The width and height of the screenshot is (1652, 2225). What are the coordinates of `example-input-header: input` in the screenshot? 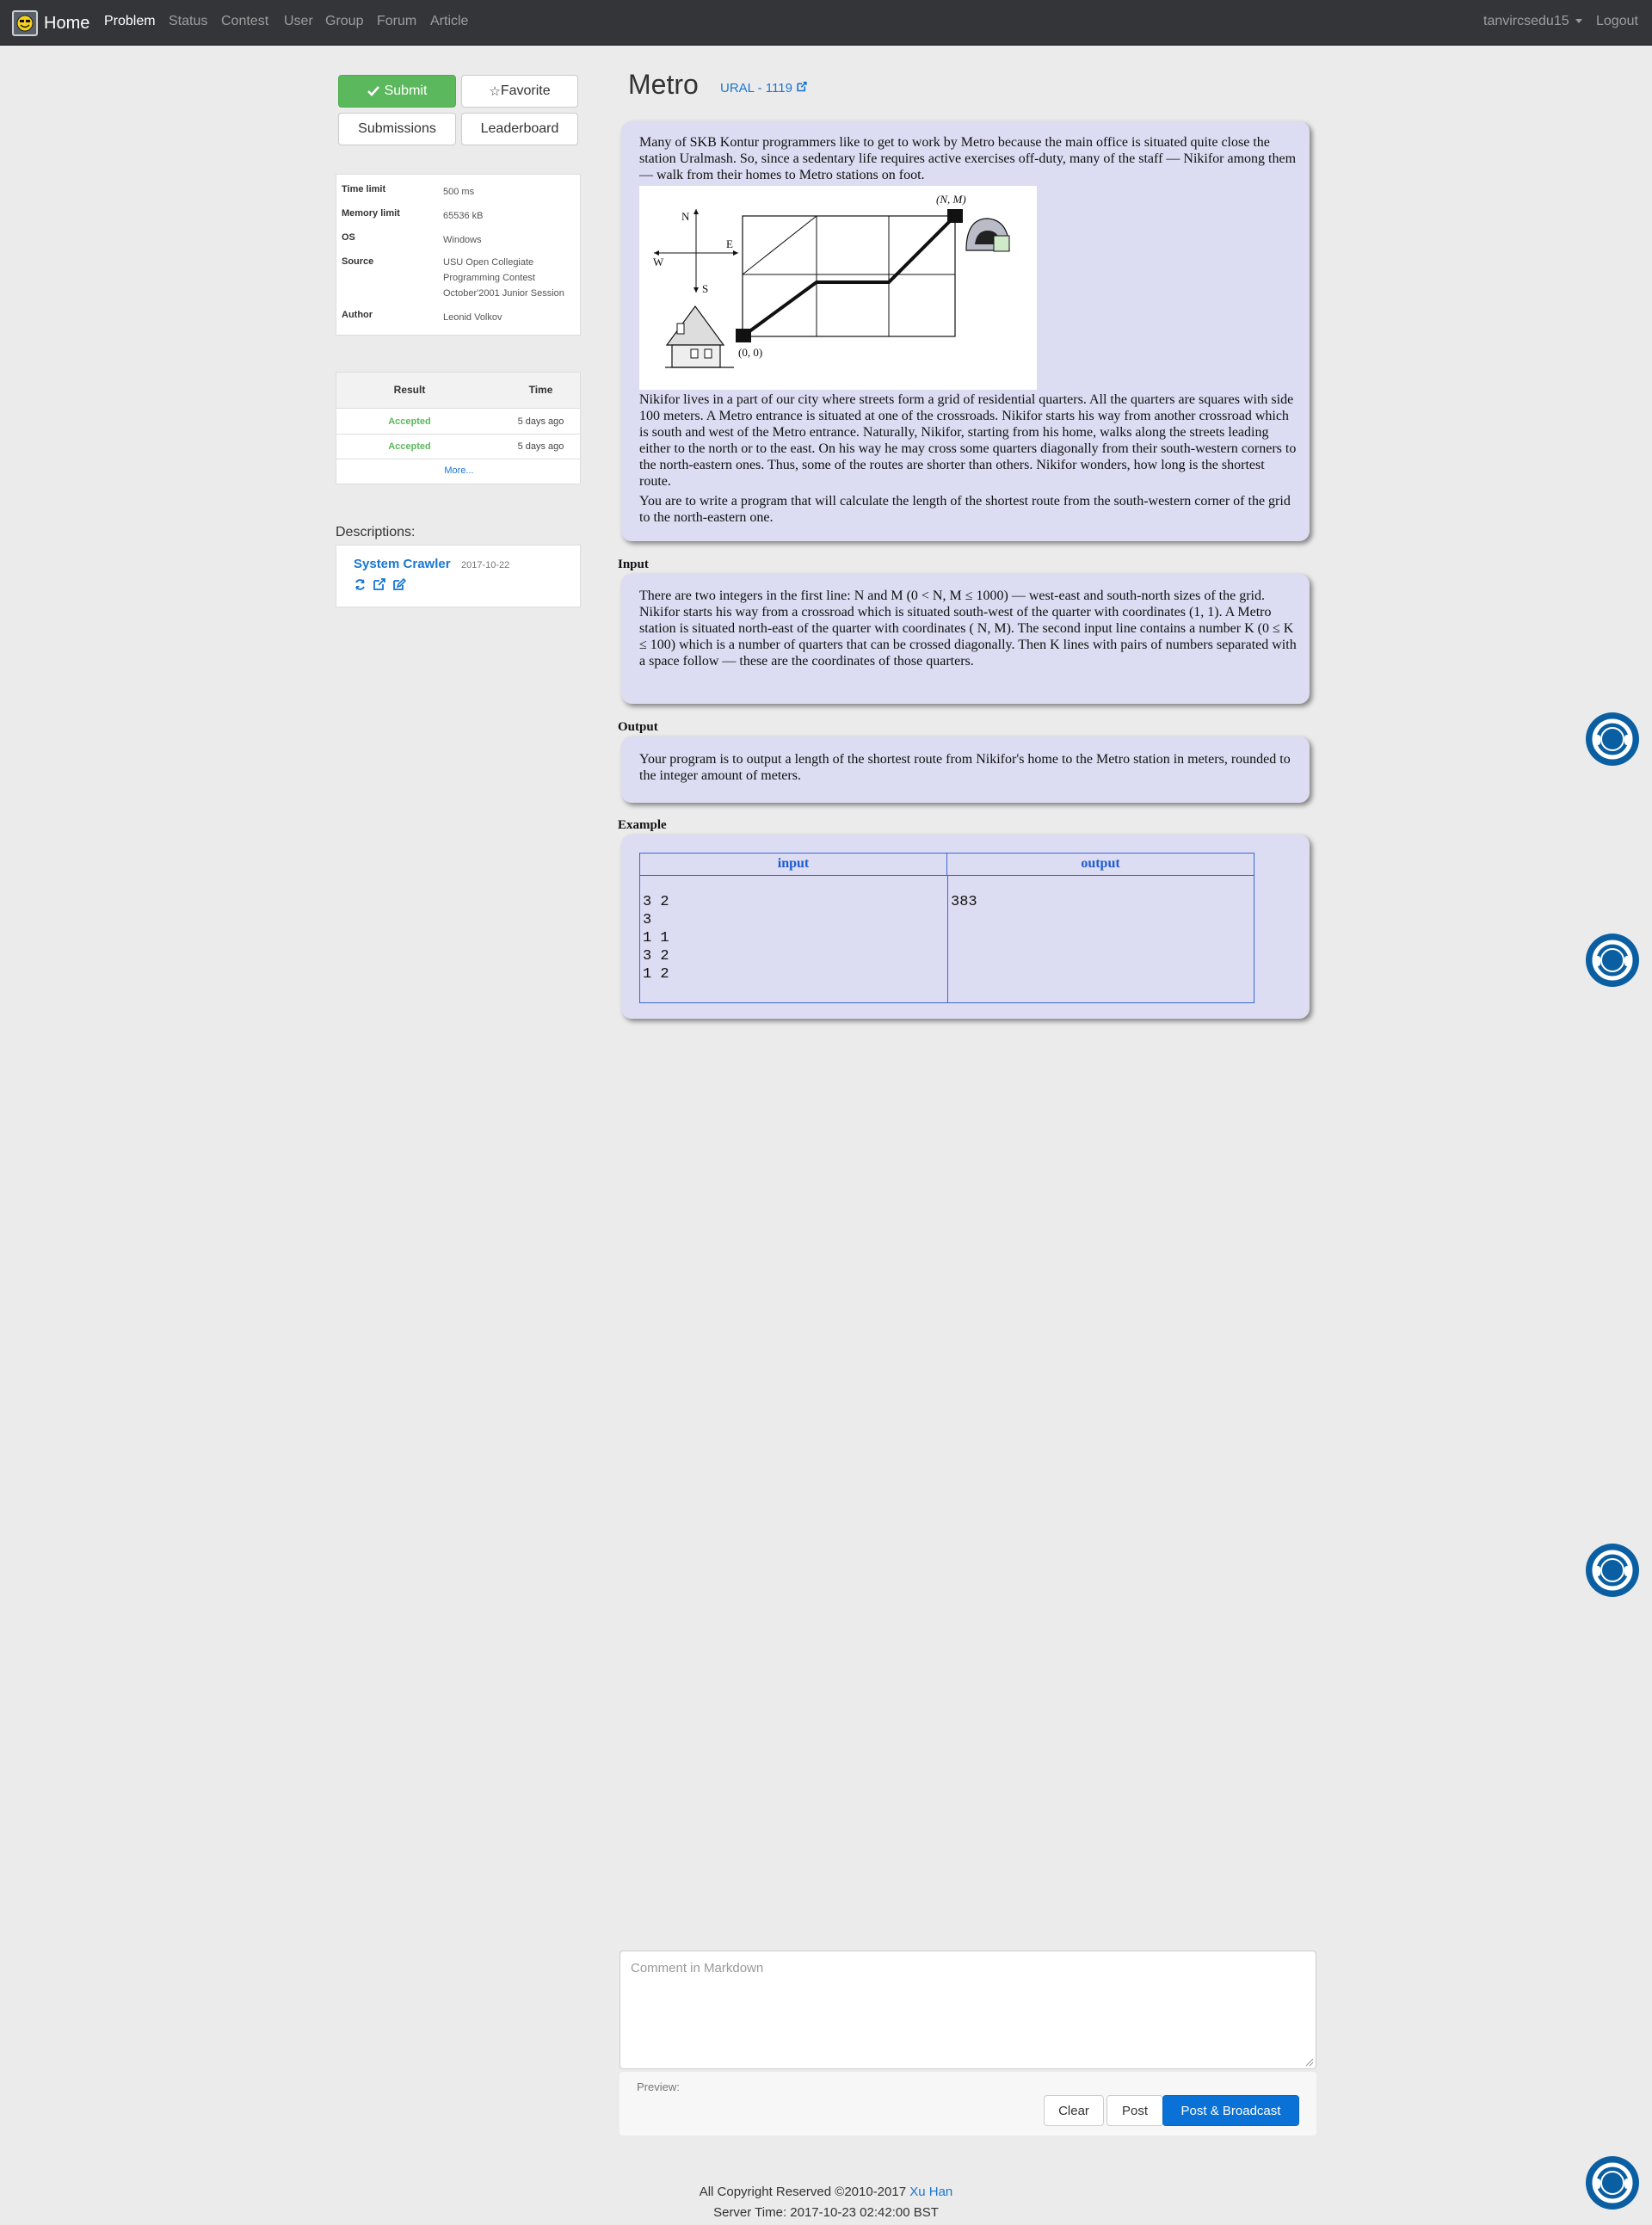 It's located at (793, 865).